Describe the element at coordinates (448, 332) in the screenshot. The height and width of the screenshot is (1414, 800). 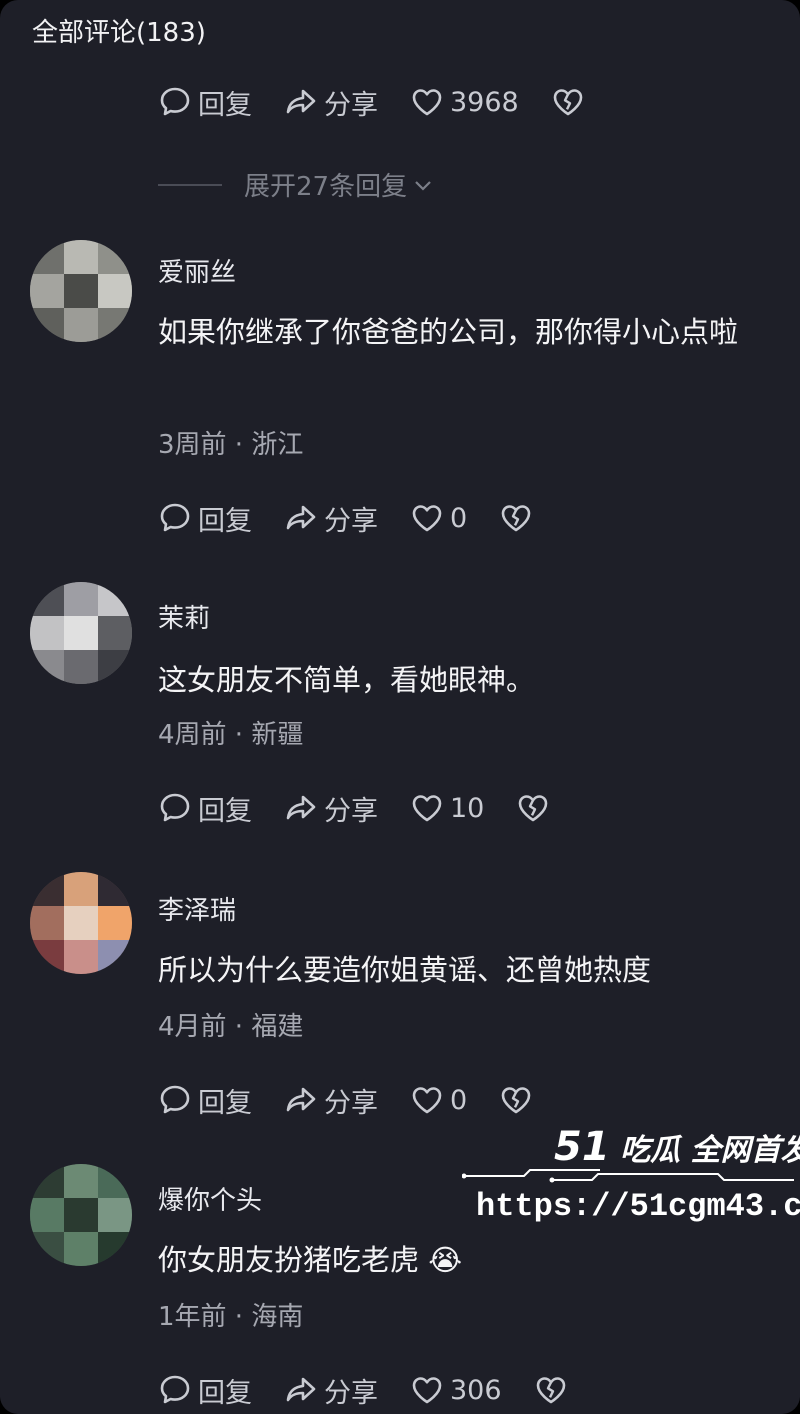
I see `comment-text: 如果你继承了你爸爸的公司，那你得小心点啦` at that location.